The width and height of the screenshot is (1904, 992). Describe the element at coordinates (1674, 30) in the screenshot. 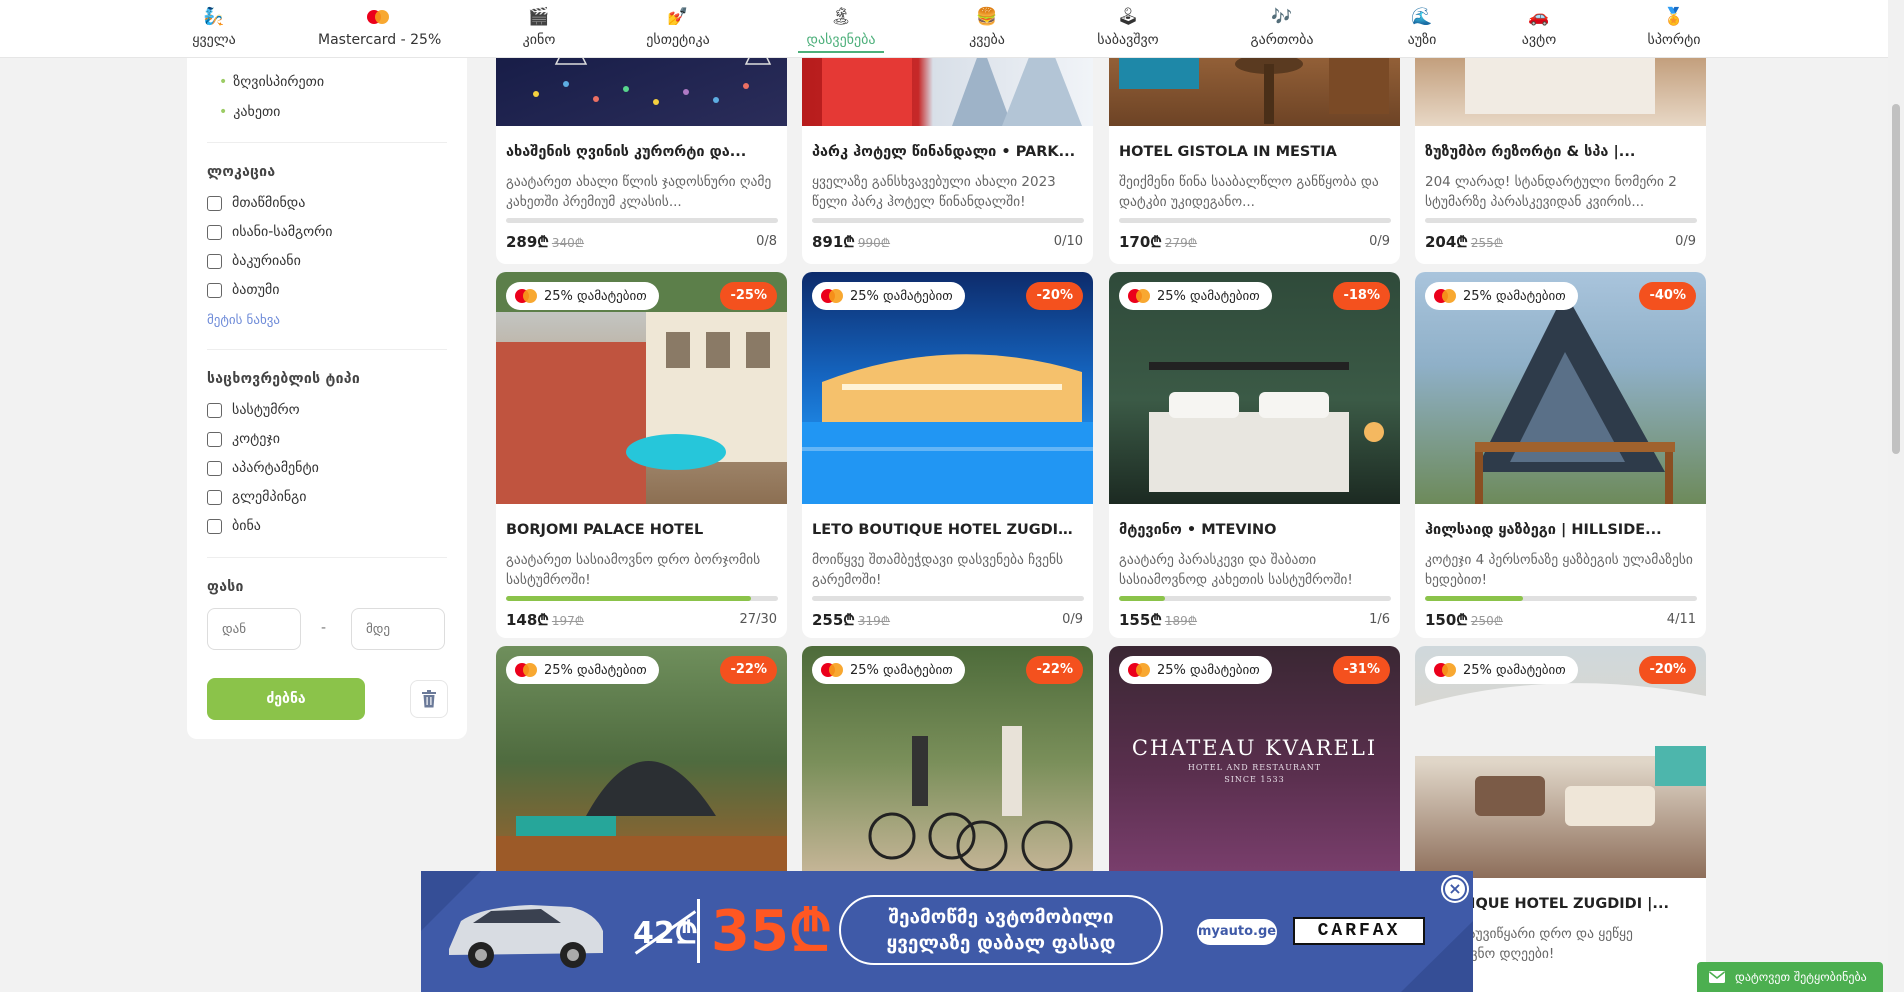

I see `nav-item-sport: 🏅 სპორტი` at that location.